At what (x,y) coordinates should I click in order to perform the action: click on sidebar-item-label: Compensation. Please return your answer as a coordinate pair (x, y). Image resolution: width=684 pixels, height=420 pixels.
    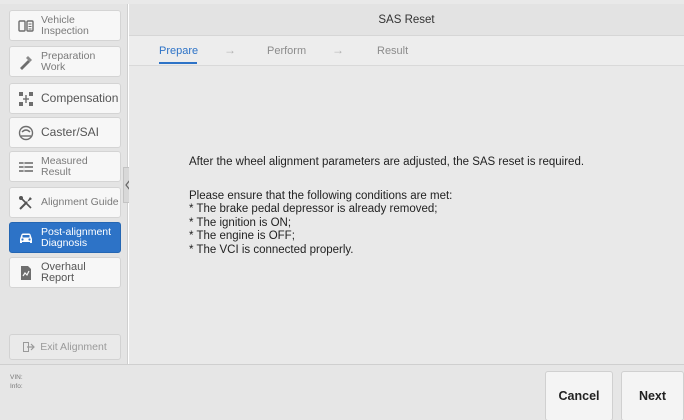
    Looking at the image, I should click on (80, 98).